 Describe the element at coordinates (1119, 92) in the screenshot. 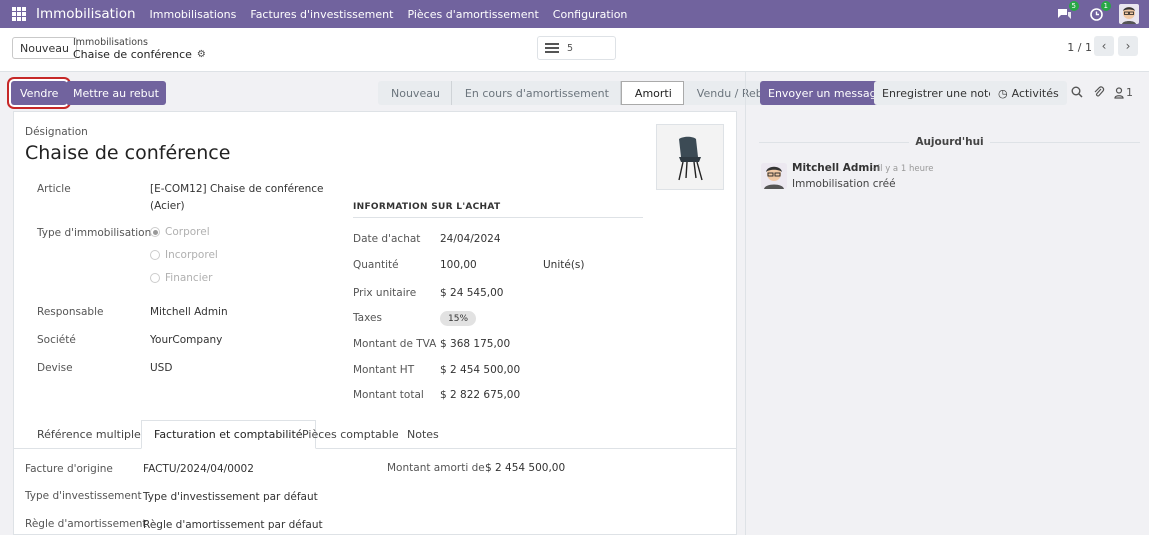

I see `user-icon` at that location.